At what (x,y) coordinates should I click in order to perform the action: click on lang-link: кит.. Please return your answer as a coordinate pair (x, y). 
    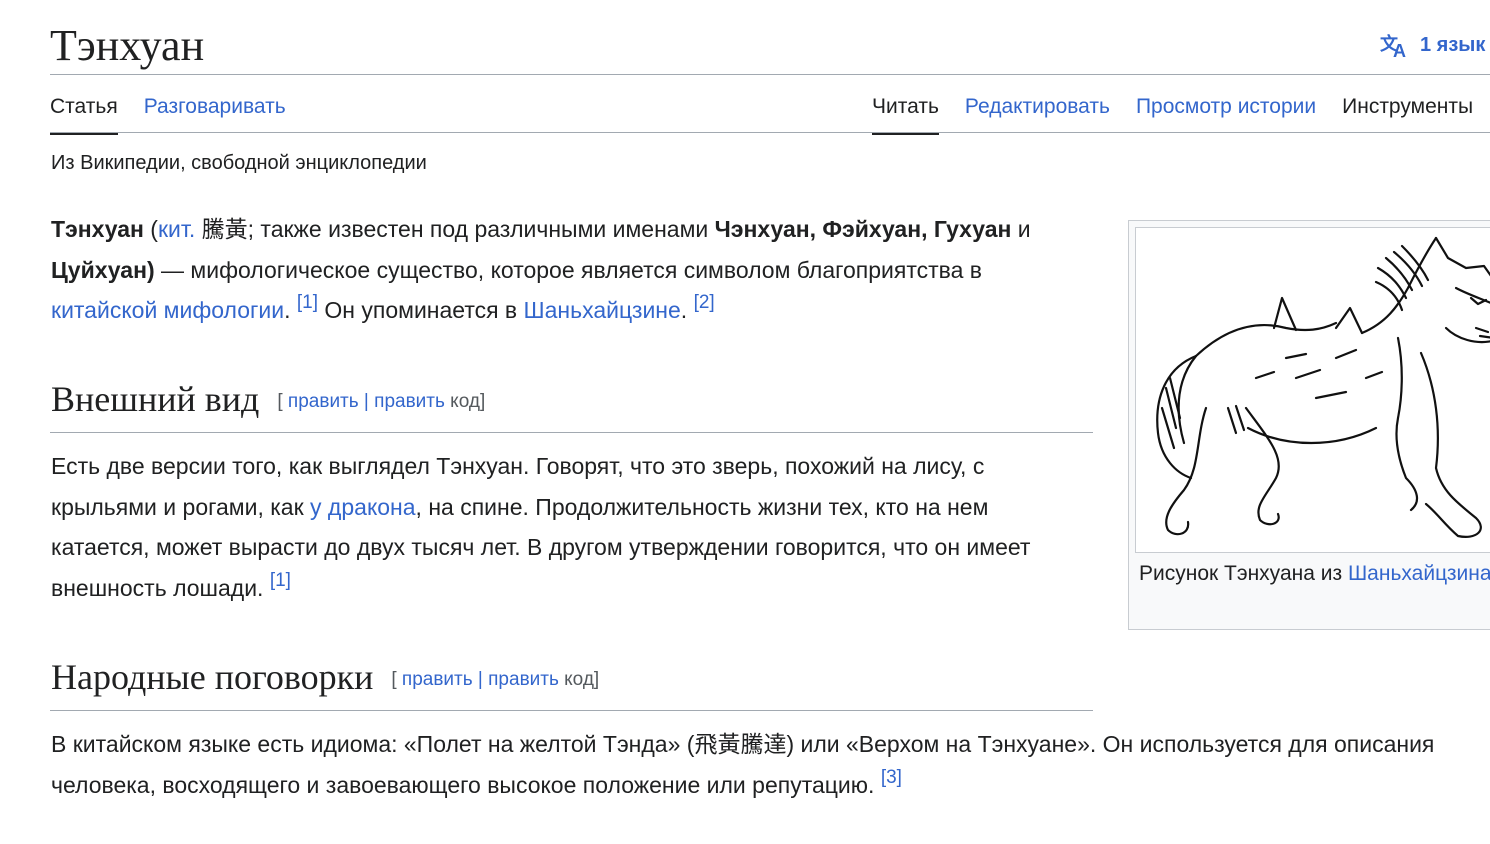
    Looking at the image, I should click on (176, 229).